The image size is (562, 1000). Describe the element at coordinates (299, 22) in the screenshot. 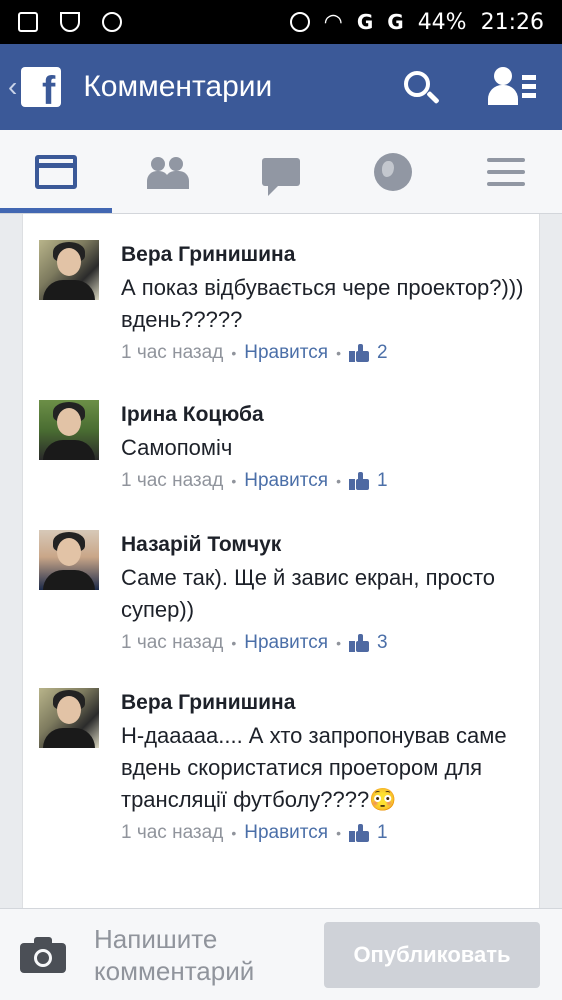

I see `alarm-icon` at that location.